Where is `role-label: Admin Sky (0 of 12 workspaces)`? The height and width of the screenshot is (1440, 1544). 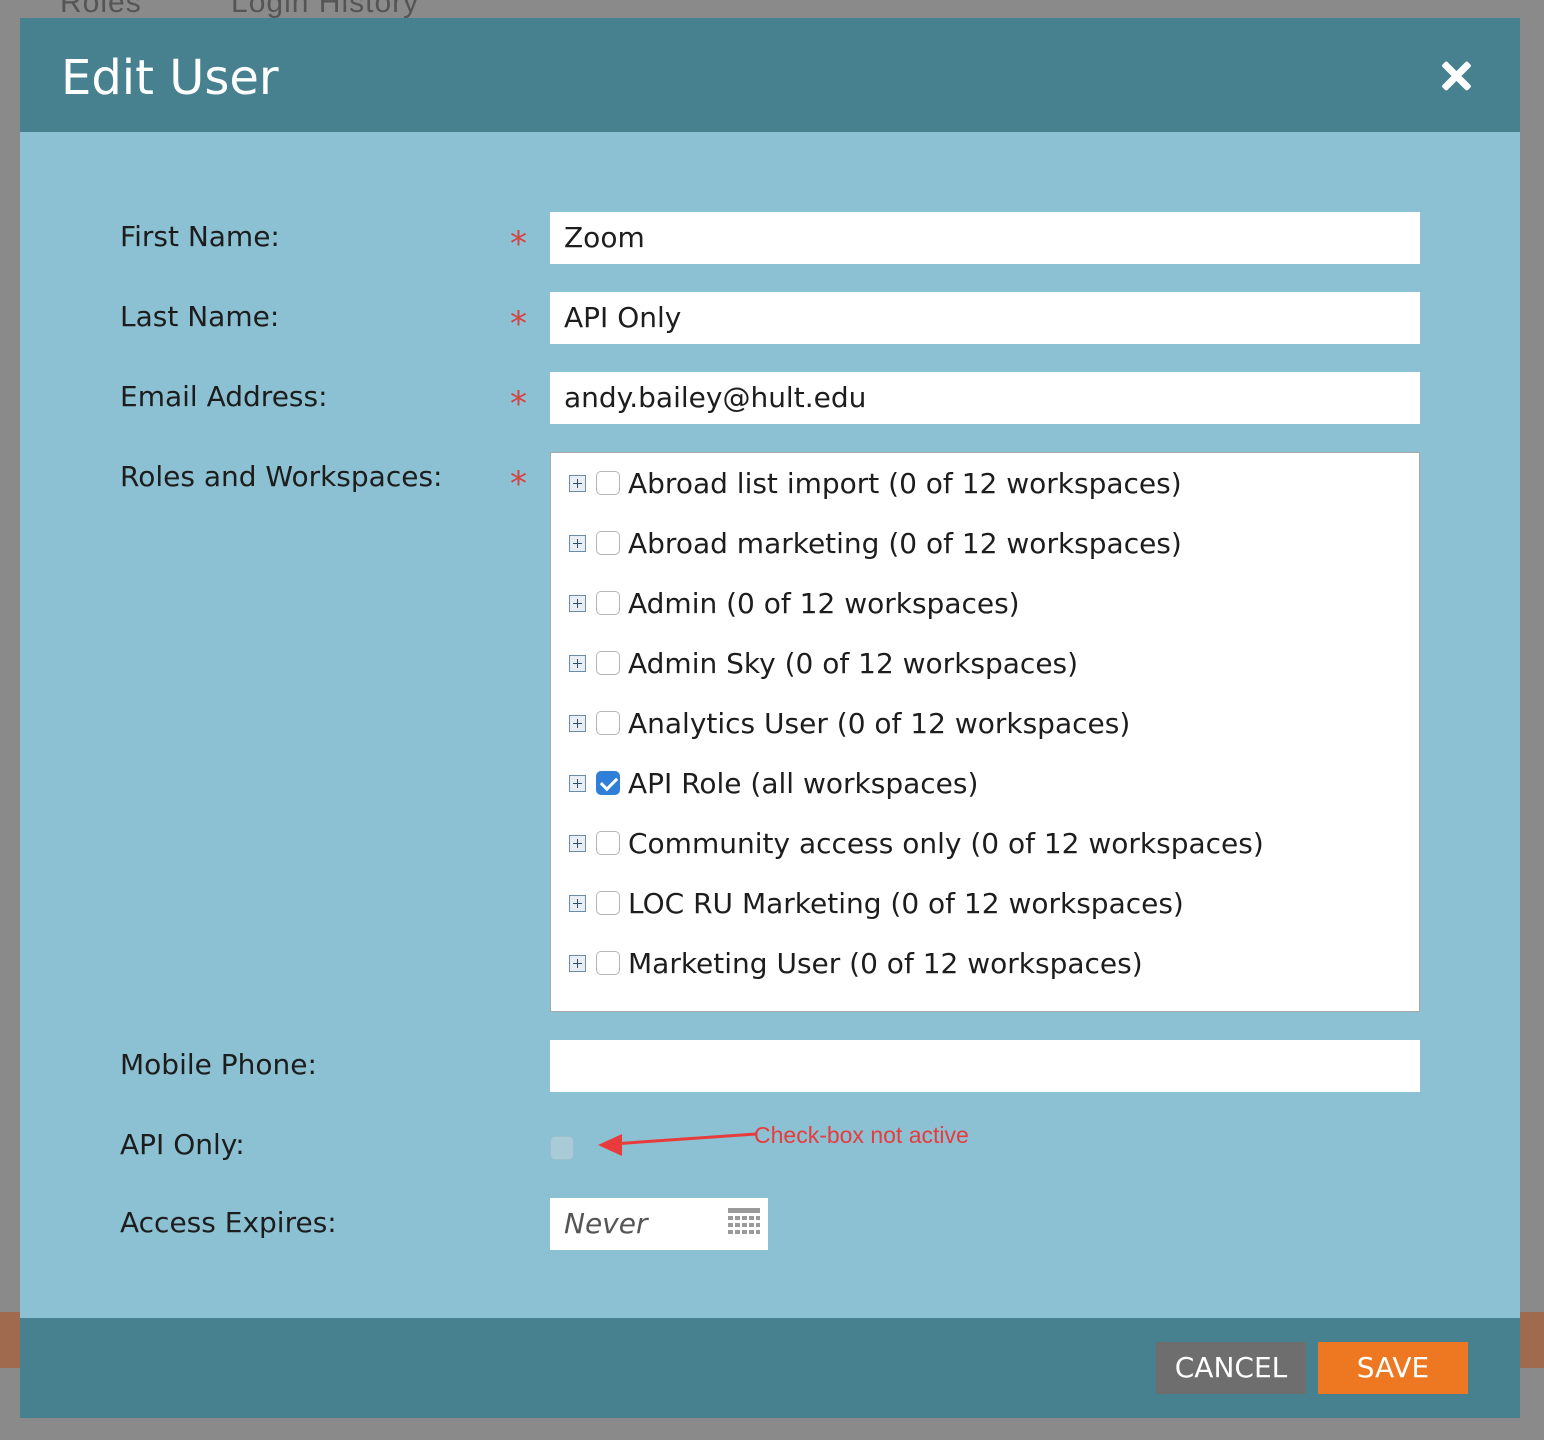
role-label: Admin Sky (0 of 12 workspaces) is located at coordinates (853, 663).